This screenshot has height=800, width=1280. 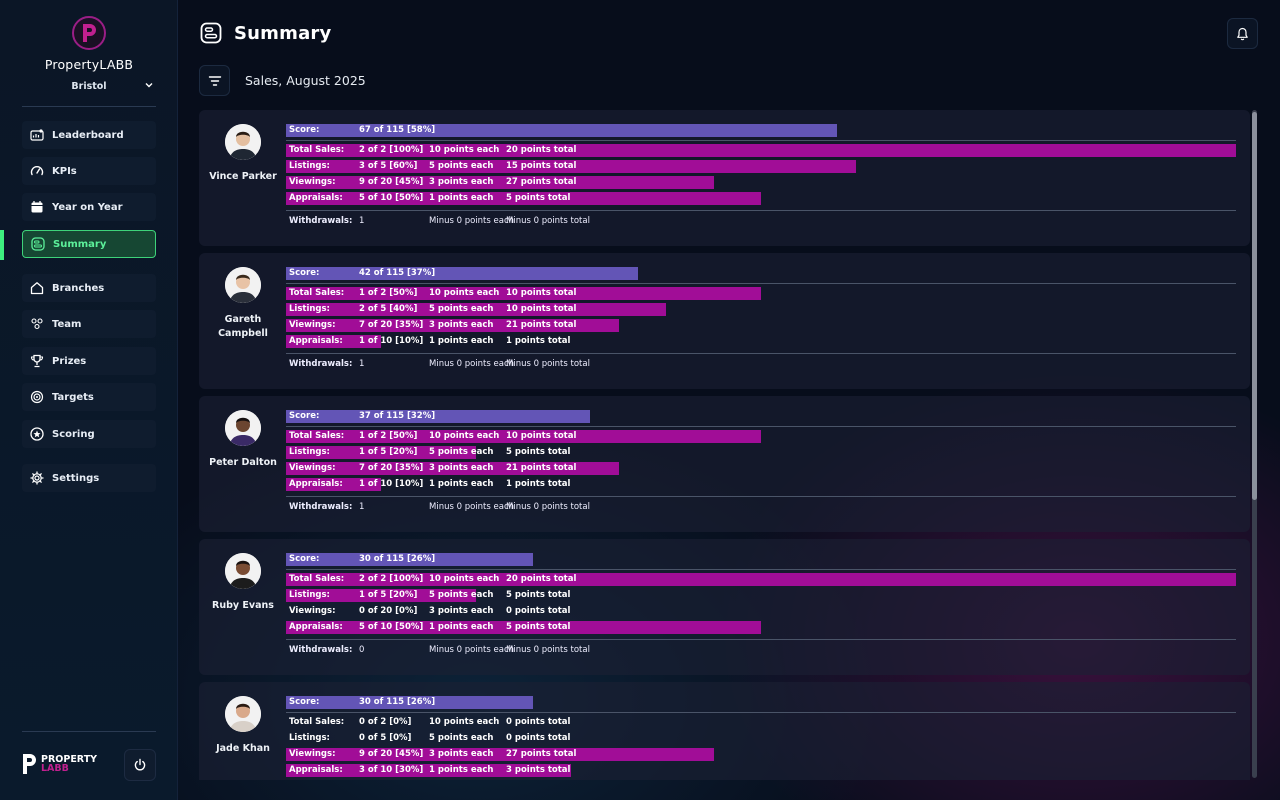 I want to click on logout-button, so click(x=140, y=765).